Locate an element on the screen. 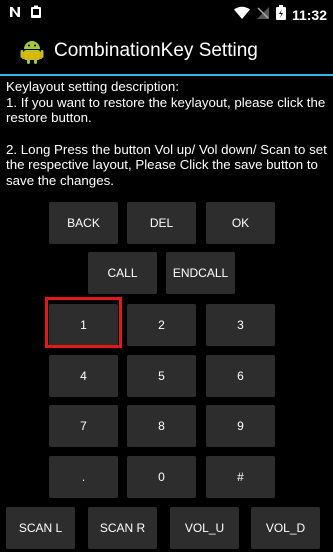 This screenshot has height=552, width=333. vol-down-button: VOL_D is located at coordinates (285, 528).